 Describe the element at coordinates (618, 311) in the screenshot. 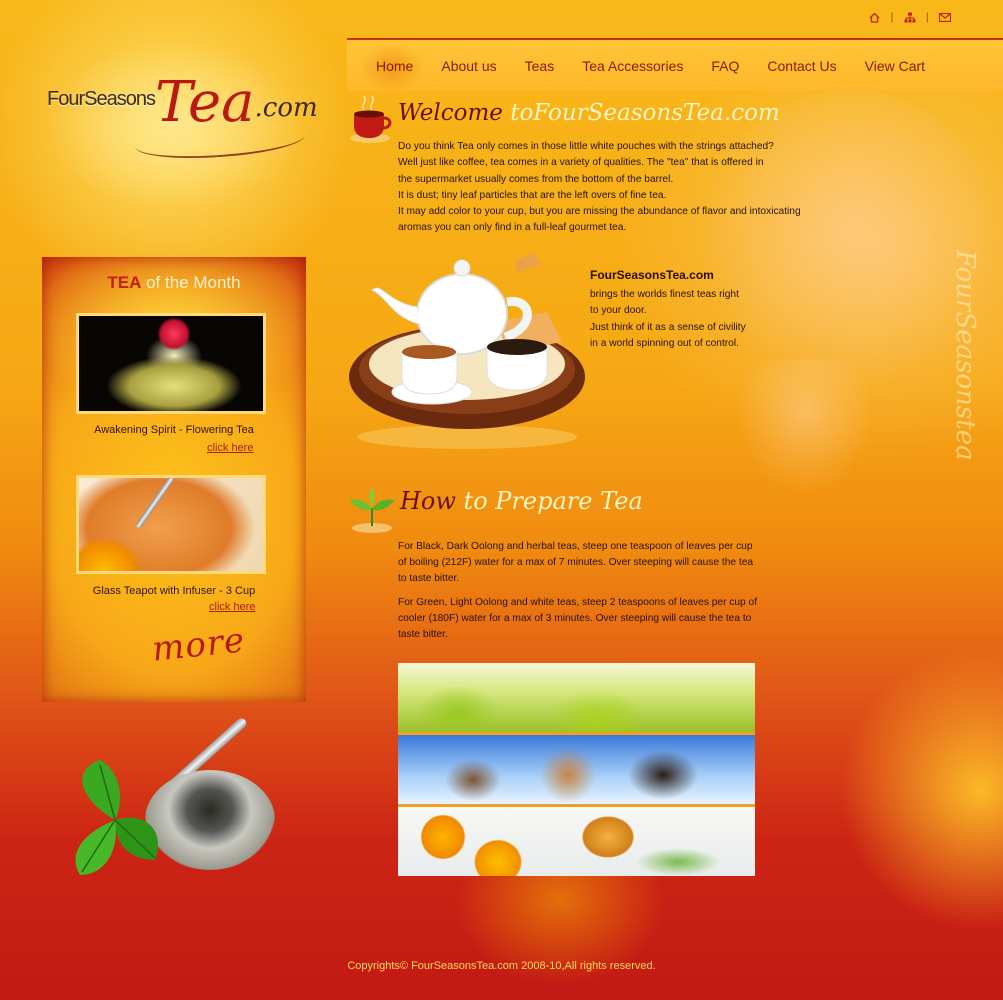

I see `promo-line: to your door.` at that location.